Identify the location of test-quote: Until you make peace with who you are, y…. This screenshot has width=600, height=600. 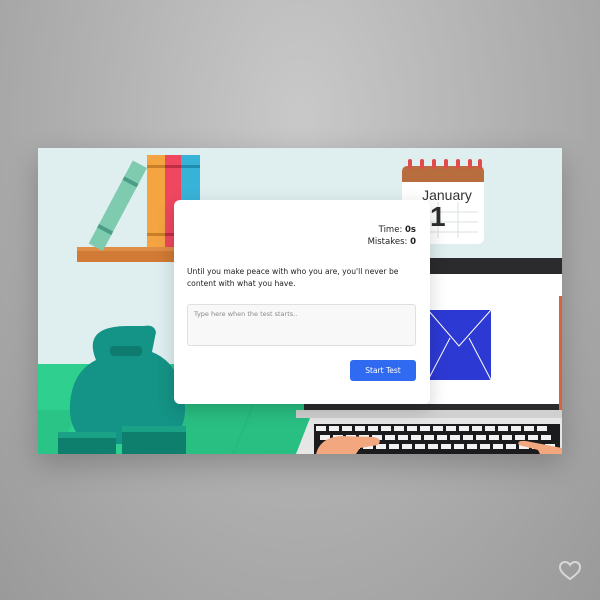
(293, 277).